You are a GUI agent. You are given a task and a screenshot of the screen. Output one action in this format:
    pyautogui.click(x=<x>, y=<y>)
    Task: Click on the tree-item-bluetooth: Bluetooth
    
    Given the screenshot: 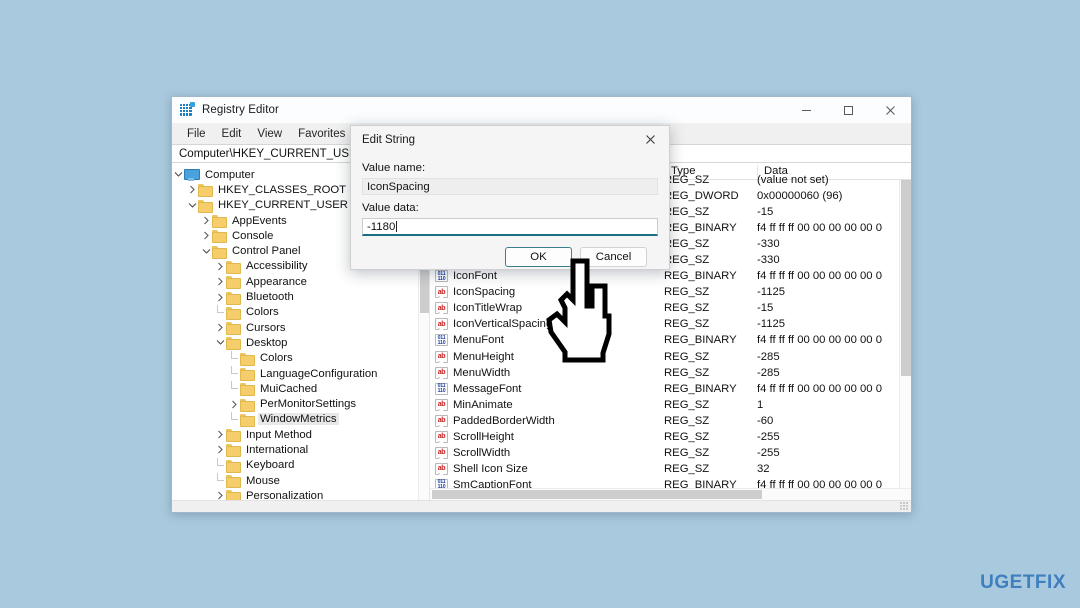 What is the action you would take?
    pyautogui.click(x=300, y=297)
    